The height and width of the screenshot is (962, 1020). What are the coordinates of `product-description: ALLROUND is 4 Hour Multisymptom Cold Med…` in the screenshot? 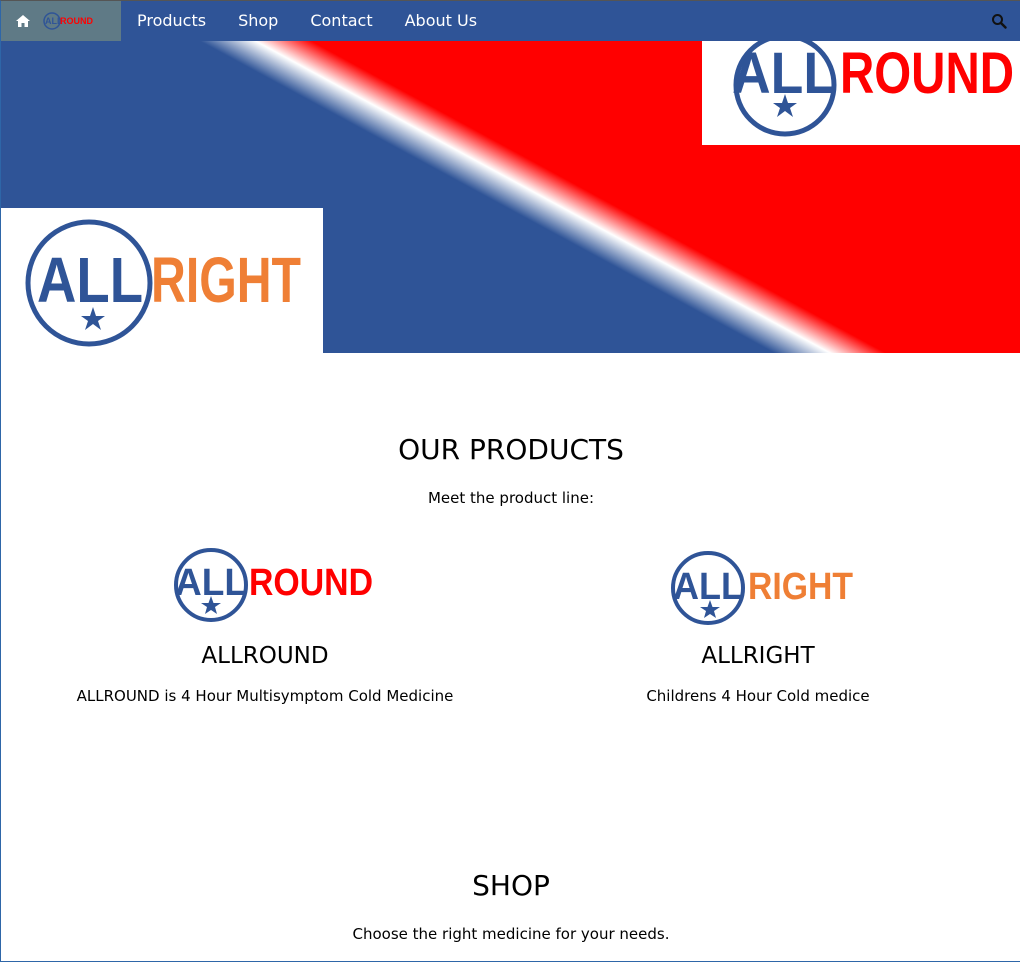 It's located at (265, 696).